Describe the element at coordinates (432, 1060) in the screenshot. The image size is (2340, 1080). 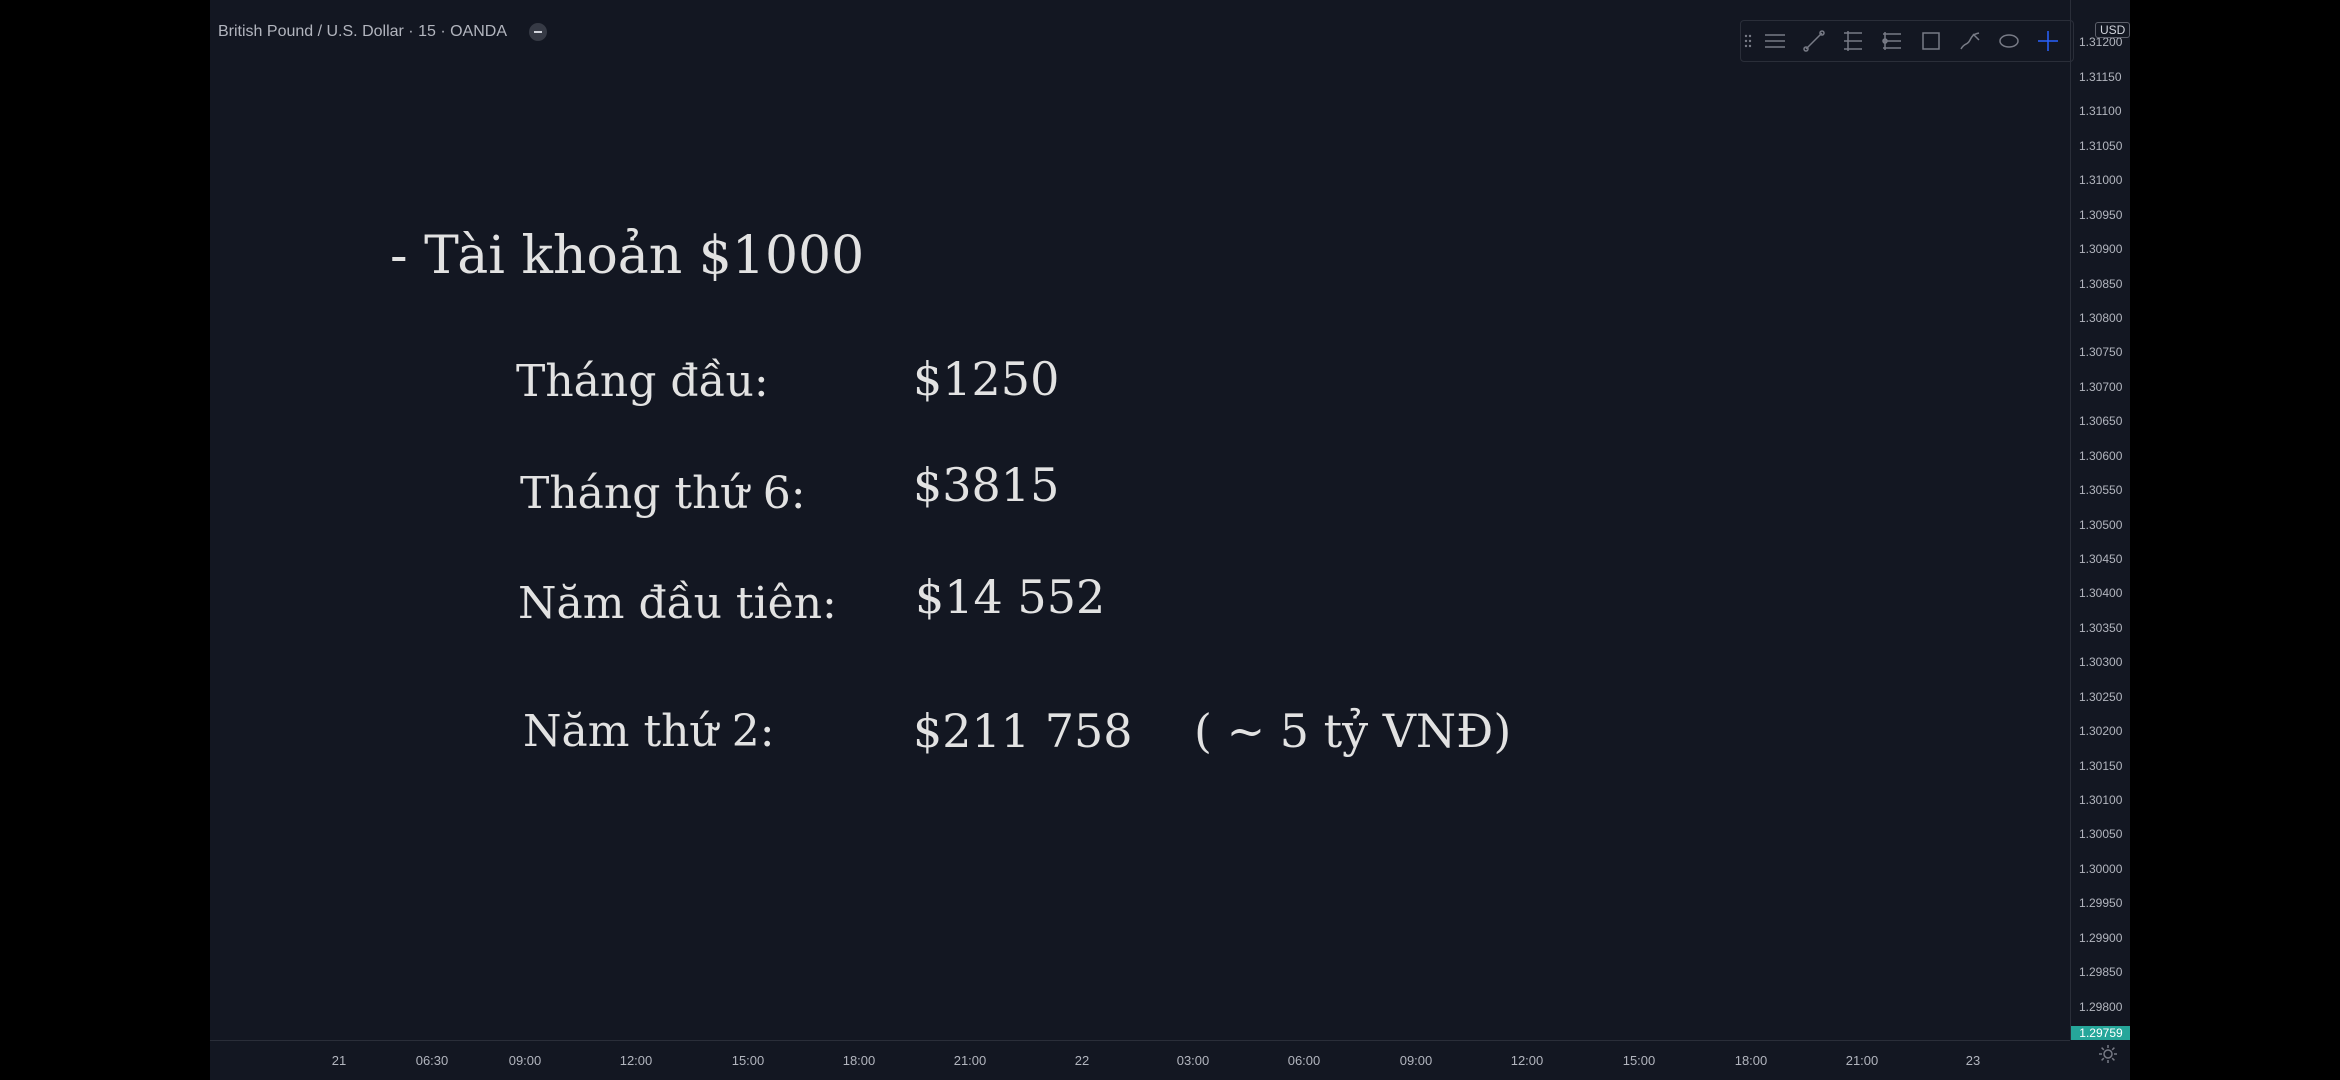
I see `time-label: 06:30` at that location.